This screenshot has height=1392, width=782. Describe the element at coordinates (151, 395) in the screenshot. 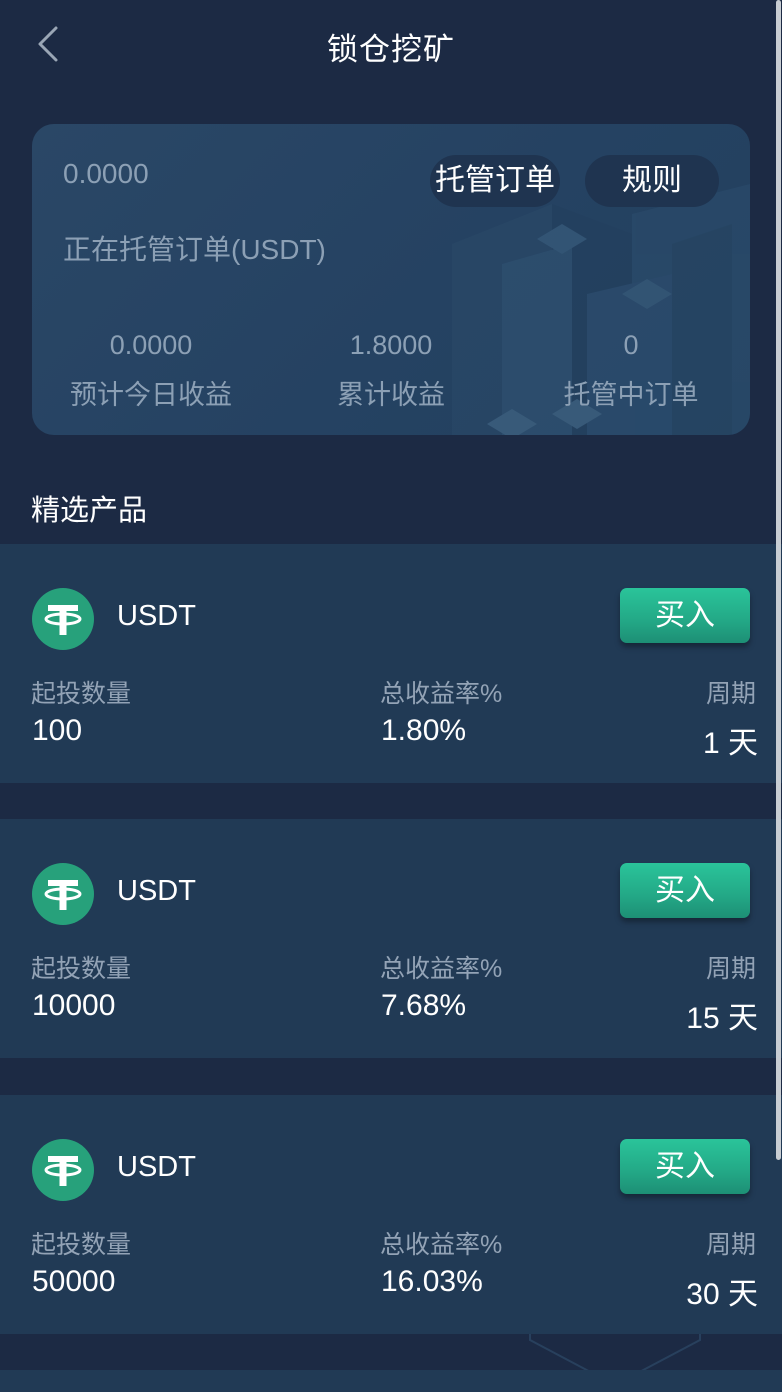

I see `stat-label: 预计今日收益` at that location.